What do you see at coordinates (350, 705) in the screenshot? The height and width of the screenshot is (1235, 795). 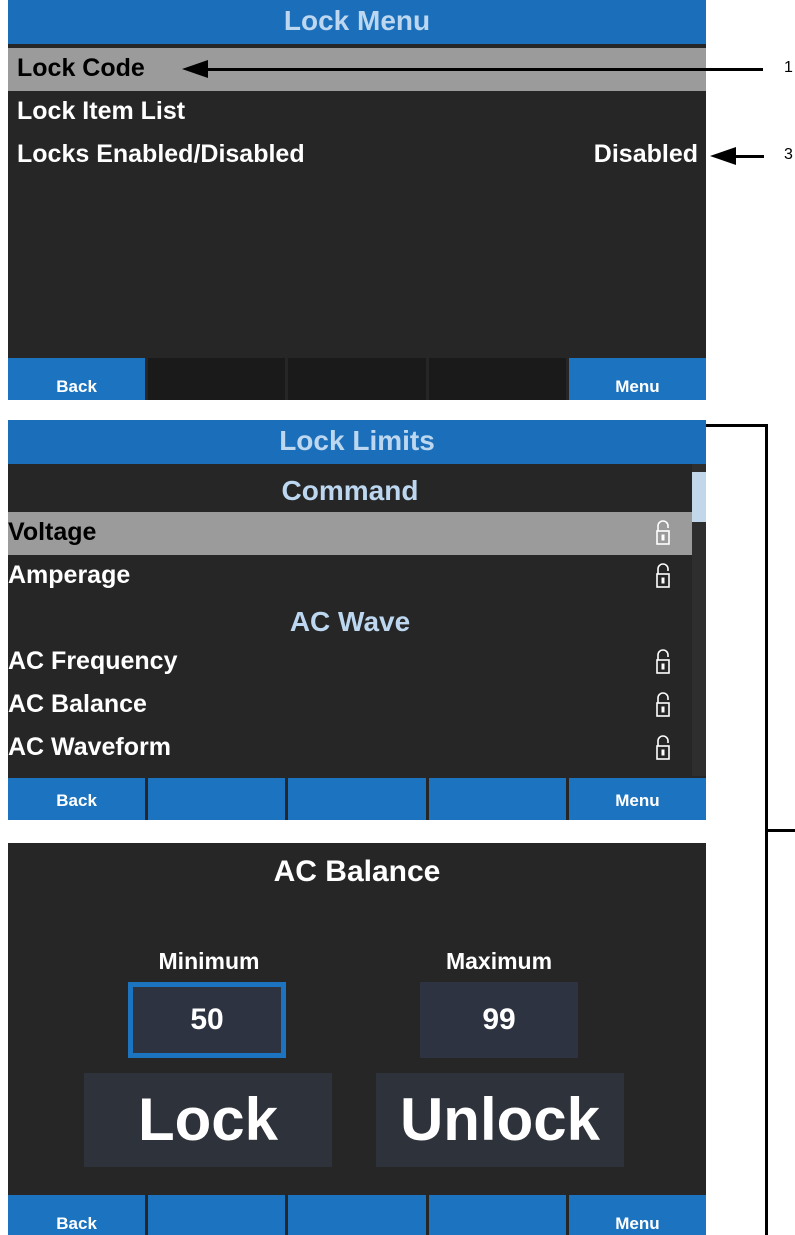 I see `limit-item-ac-balance: AC Balance` at bounding box center [350, 705].